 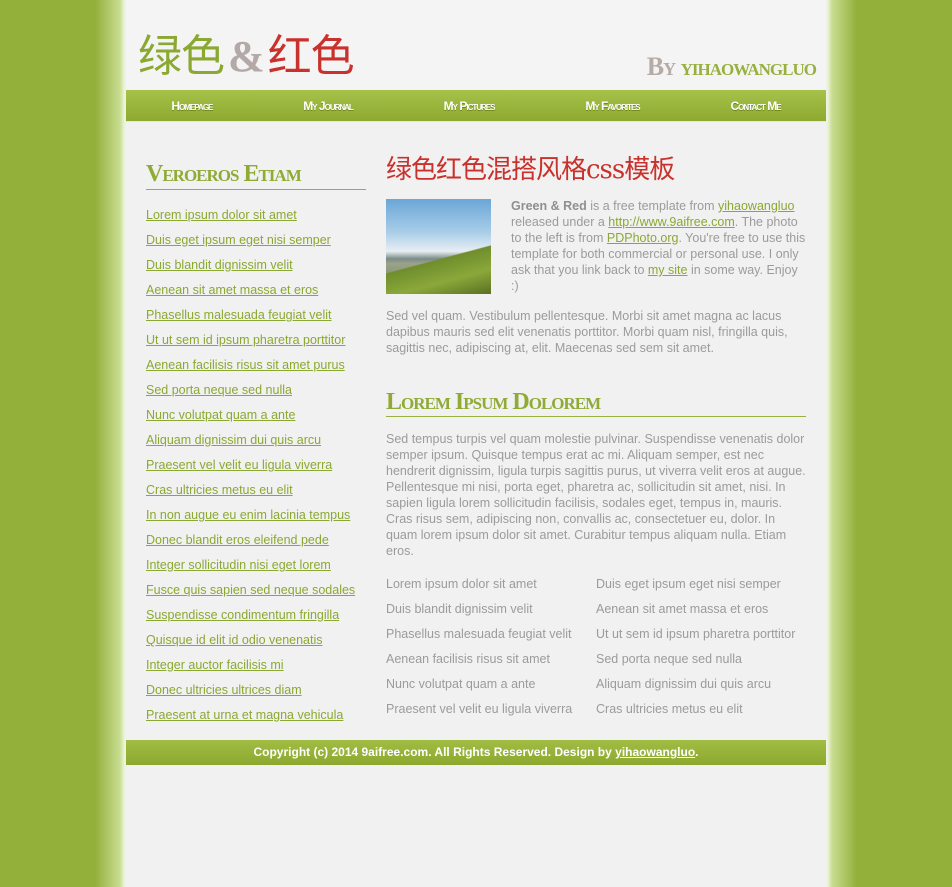 I want to click on sidebar-link: Lorem ipsum dolor sit amet, so click(x=221, y=215).